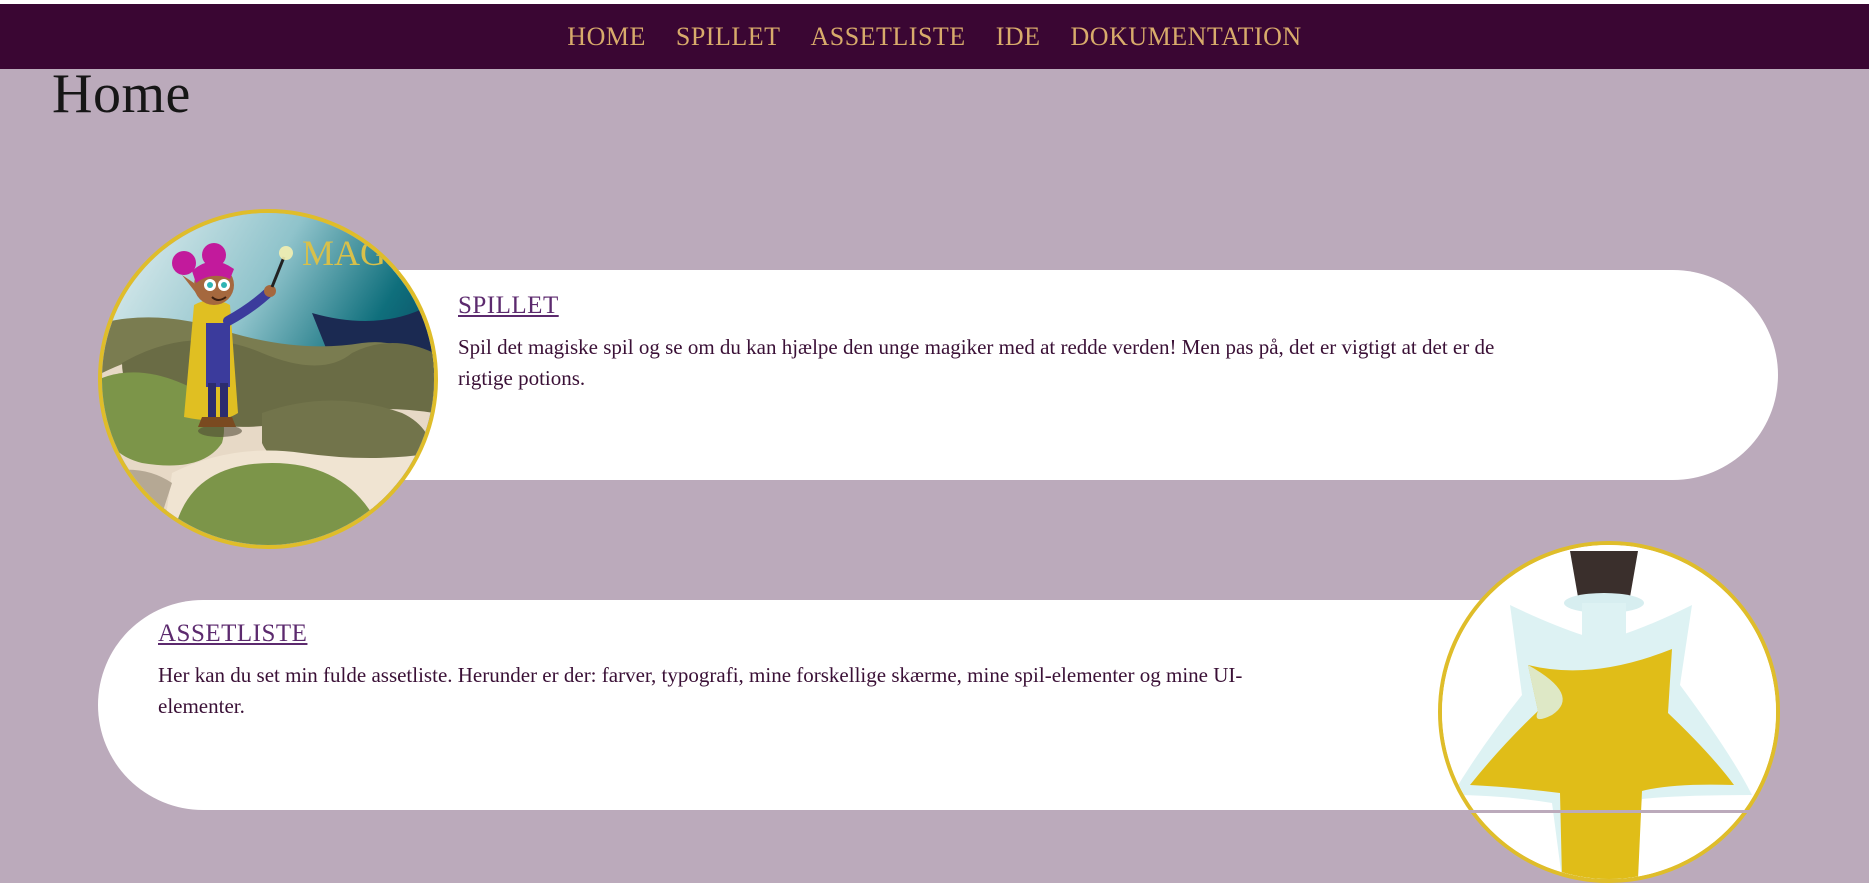 Image resolution: width=1869 pixels, height=883 pixels. I want to click on potion-image, so click(1609, 712).